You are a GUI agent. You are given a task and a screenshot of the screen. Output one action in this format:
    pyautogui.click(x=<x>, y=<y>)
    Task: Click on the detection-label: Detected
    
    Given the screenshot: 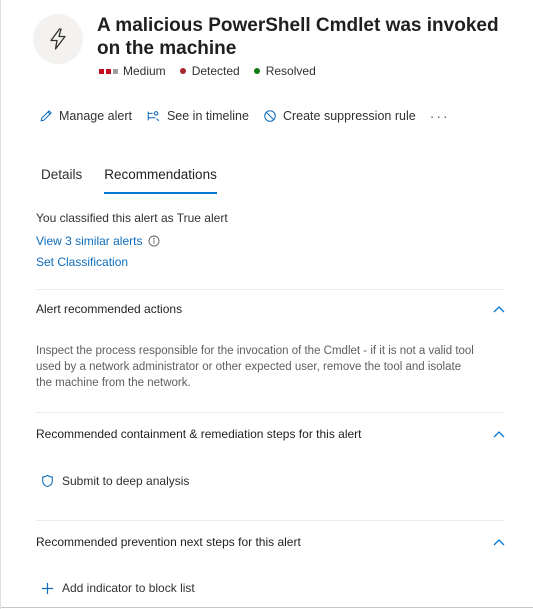 What is the action you would take?
    pyautogui.click(x=215, y=71)
    